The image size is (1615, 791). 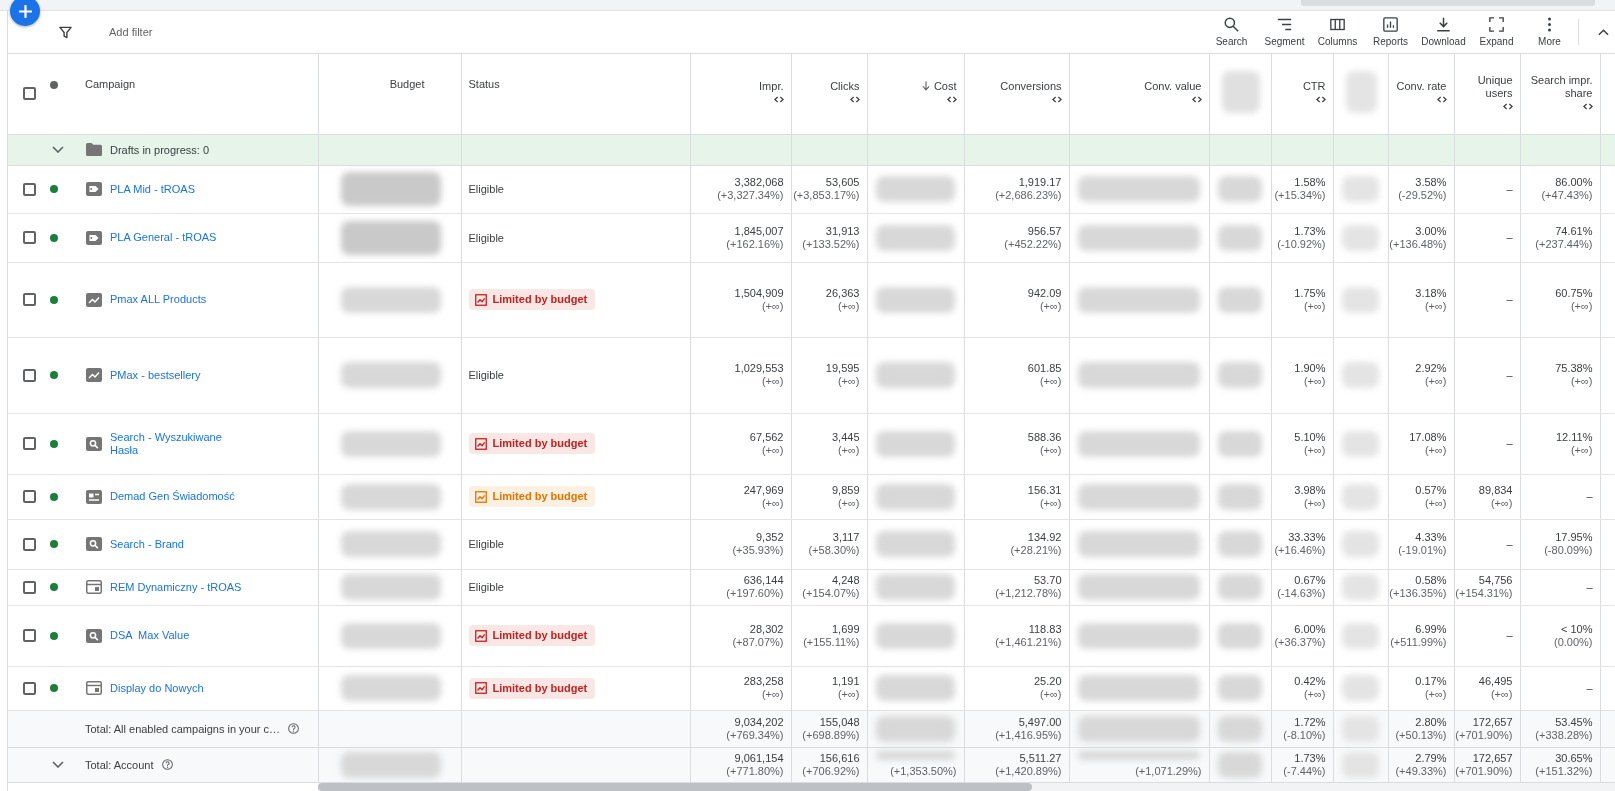 I want to click on status-dot-icon, so click(x=54, y=84).